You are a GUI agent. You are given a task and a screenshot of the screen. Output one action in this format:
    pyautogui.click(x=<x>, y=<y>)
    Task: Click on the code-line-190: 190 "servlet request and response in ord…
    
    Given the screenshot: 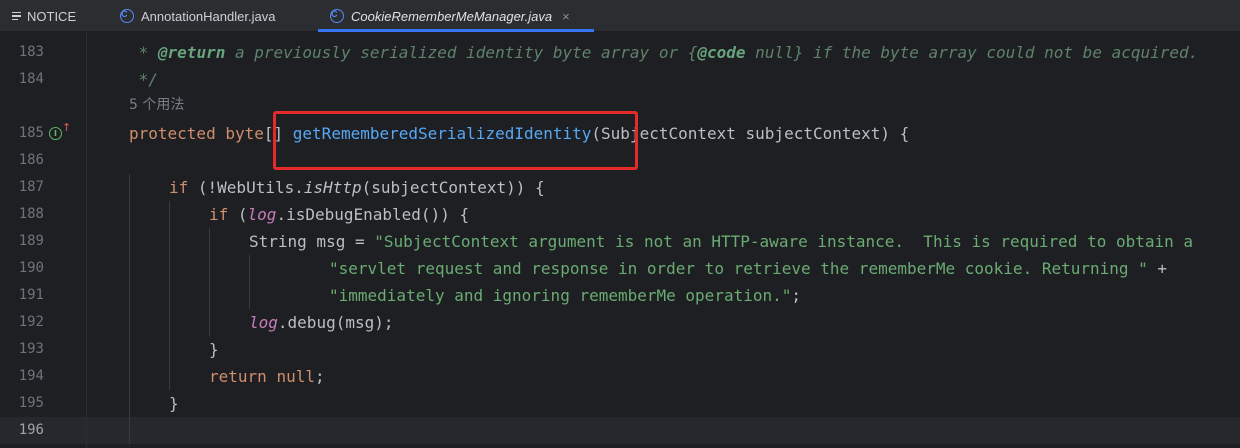 What is the action you would take?
    pyautogui.click(x=620, y=268)
    